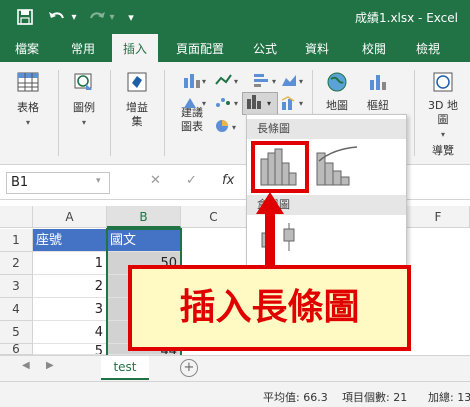 The height and width of the screenshot is (407, 470). What do you see at coordinates (112, 17) in the screenshot?
I see `redo-dropdown: ▾` at bounding box center [112, 17].